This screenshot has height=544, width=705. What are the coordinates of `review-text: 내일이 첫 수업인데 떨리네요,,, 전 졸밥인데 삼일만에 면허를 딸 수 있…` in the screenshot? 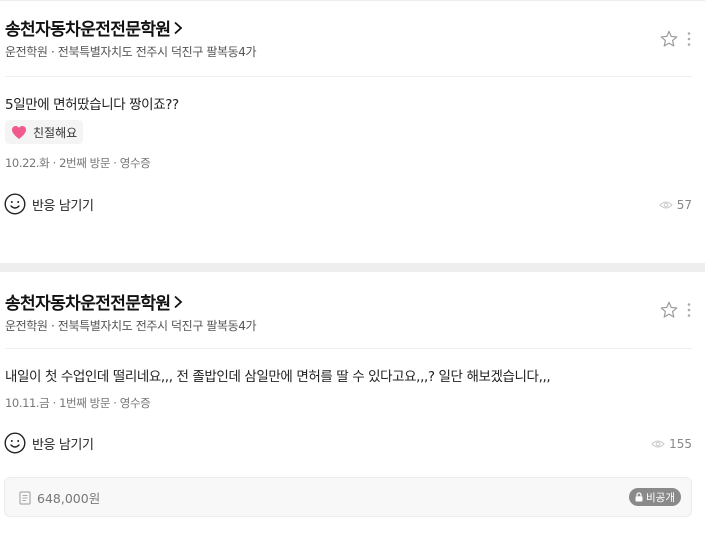 It's located at (278, 375).